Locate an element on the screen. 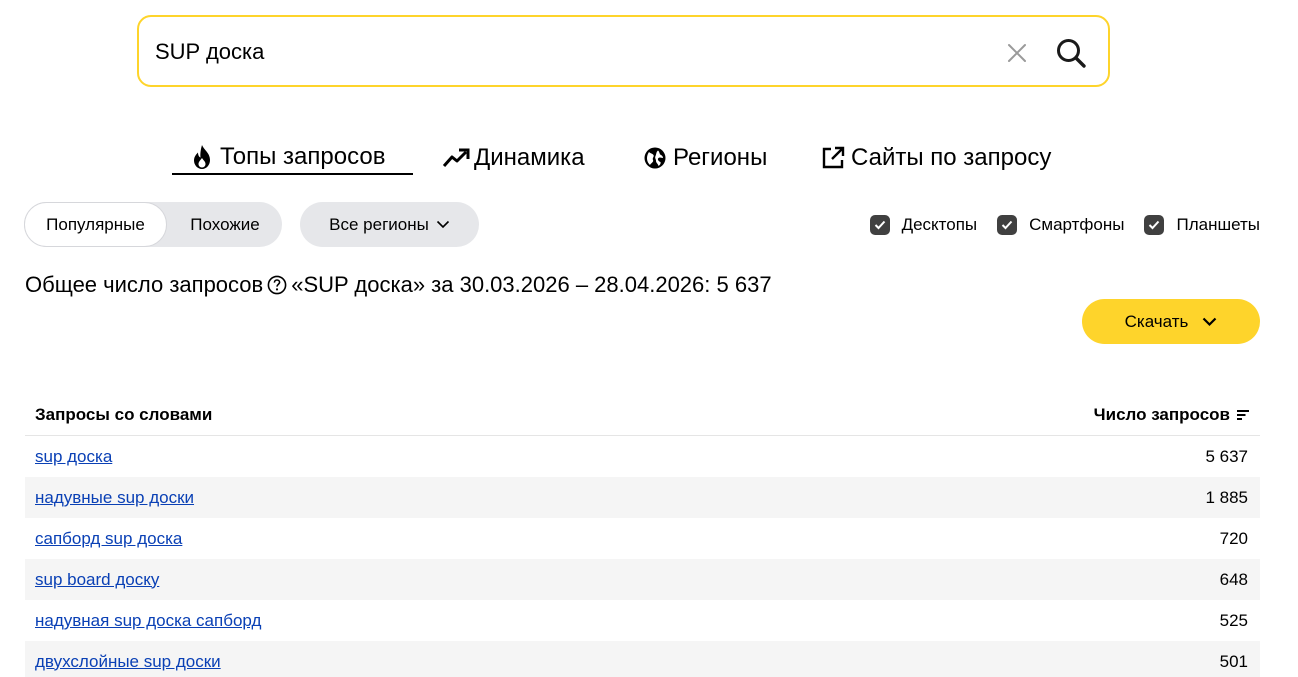 The height and width of the screenshot is (677, 1298). checkbox-tablets: Планшеты is located at coordinates (1202, 225).